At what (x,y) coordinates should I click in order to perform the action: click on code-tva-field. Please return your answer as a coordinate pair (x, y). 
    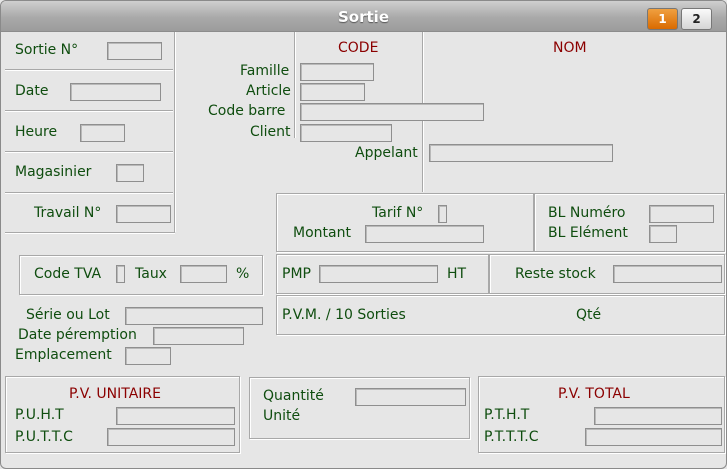
    Looking at the image, I should click on (120, 274).